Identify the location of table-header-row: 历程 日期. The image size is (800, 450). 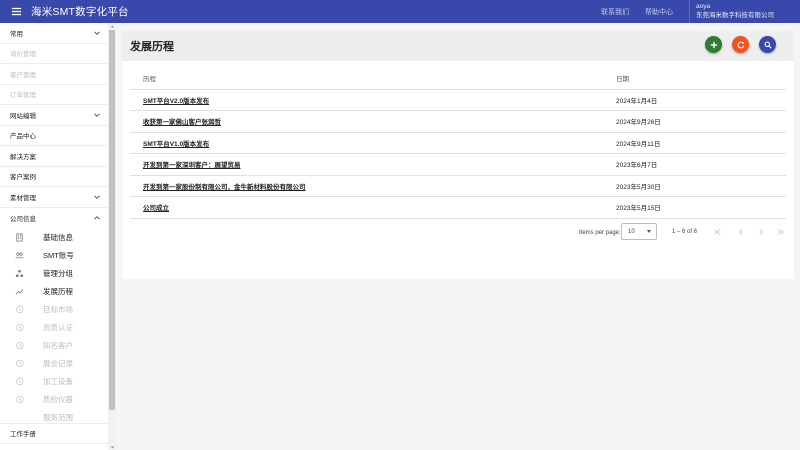
(458, 78).